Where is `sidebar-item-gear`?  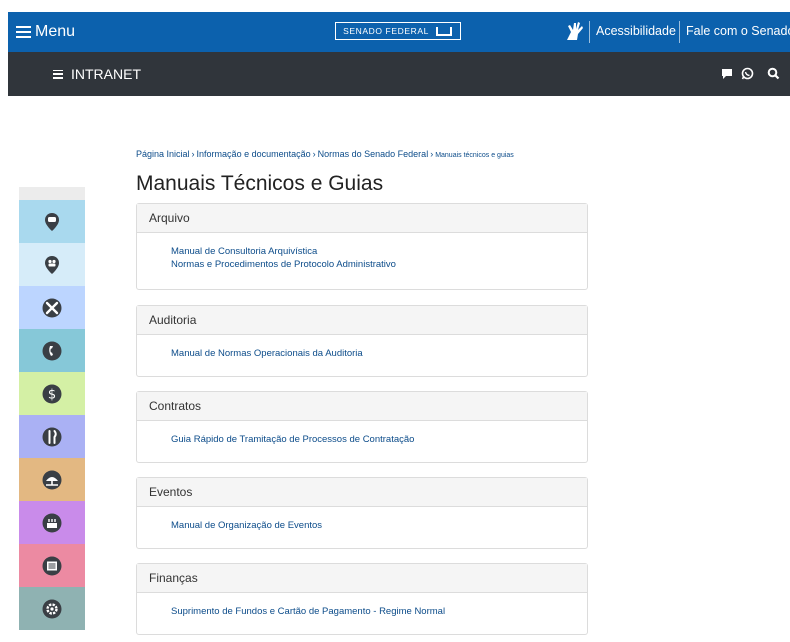
sidebar-item-gear is located at coordinates (52, 608).